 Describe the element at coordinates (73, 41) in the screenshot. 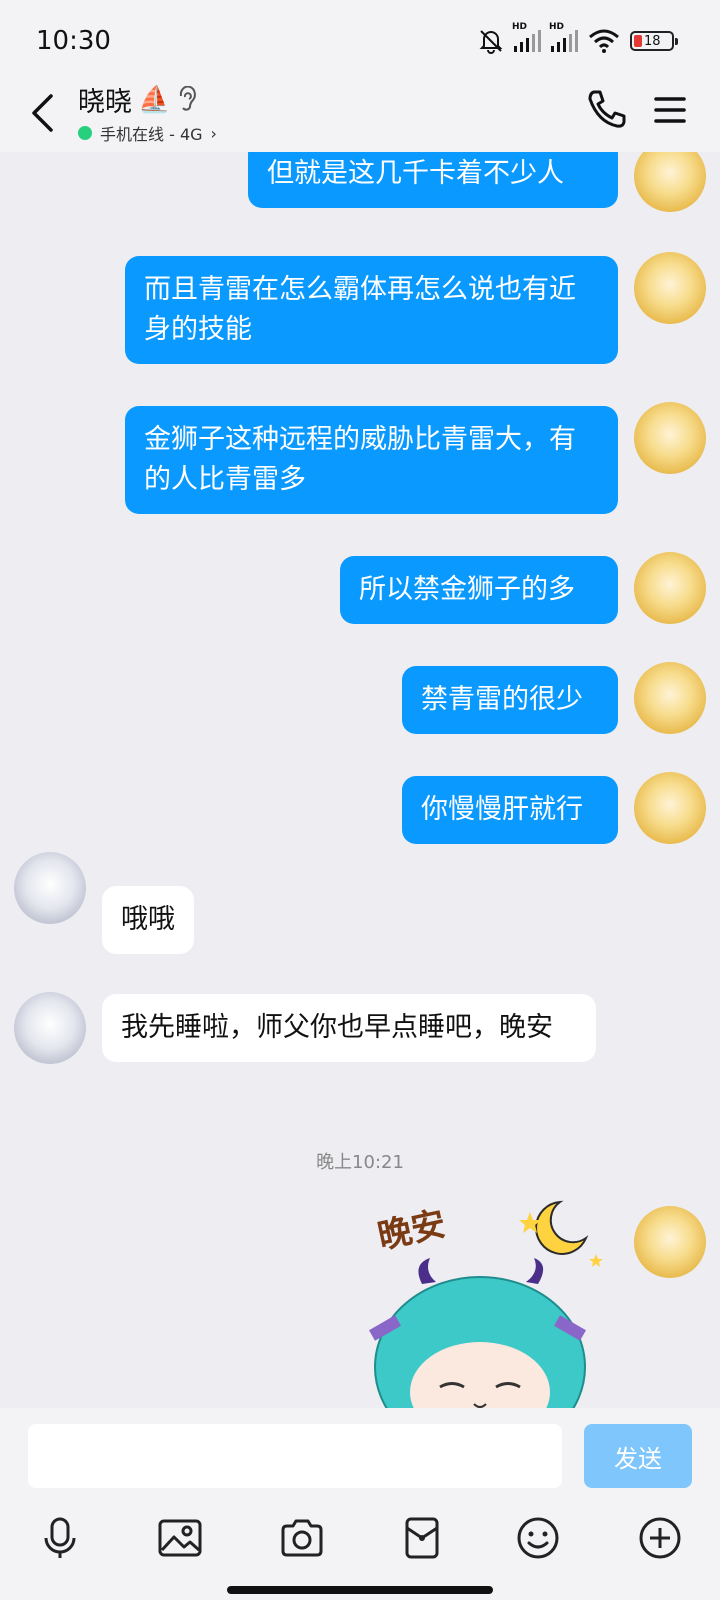

I see `status-time: 10:30` at that location.